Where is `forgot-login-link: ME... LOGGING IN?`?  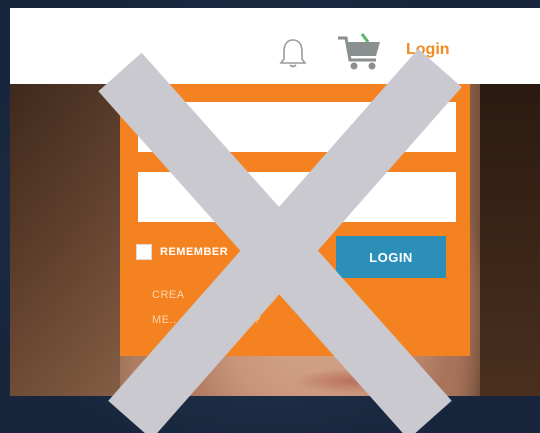
forgot-login-link: ME... LOGGING IN? is located at coordinates (206, 320).